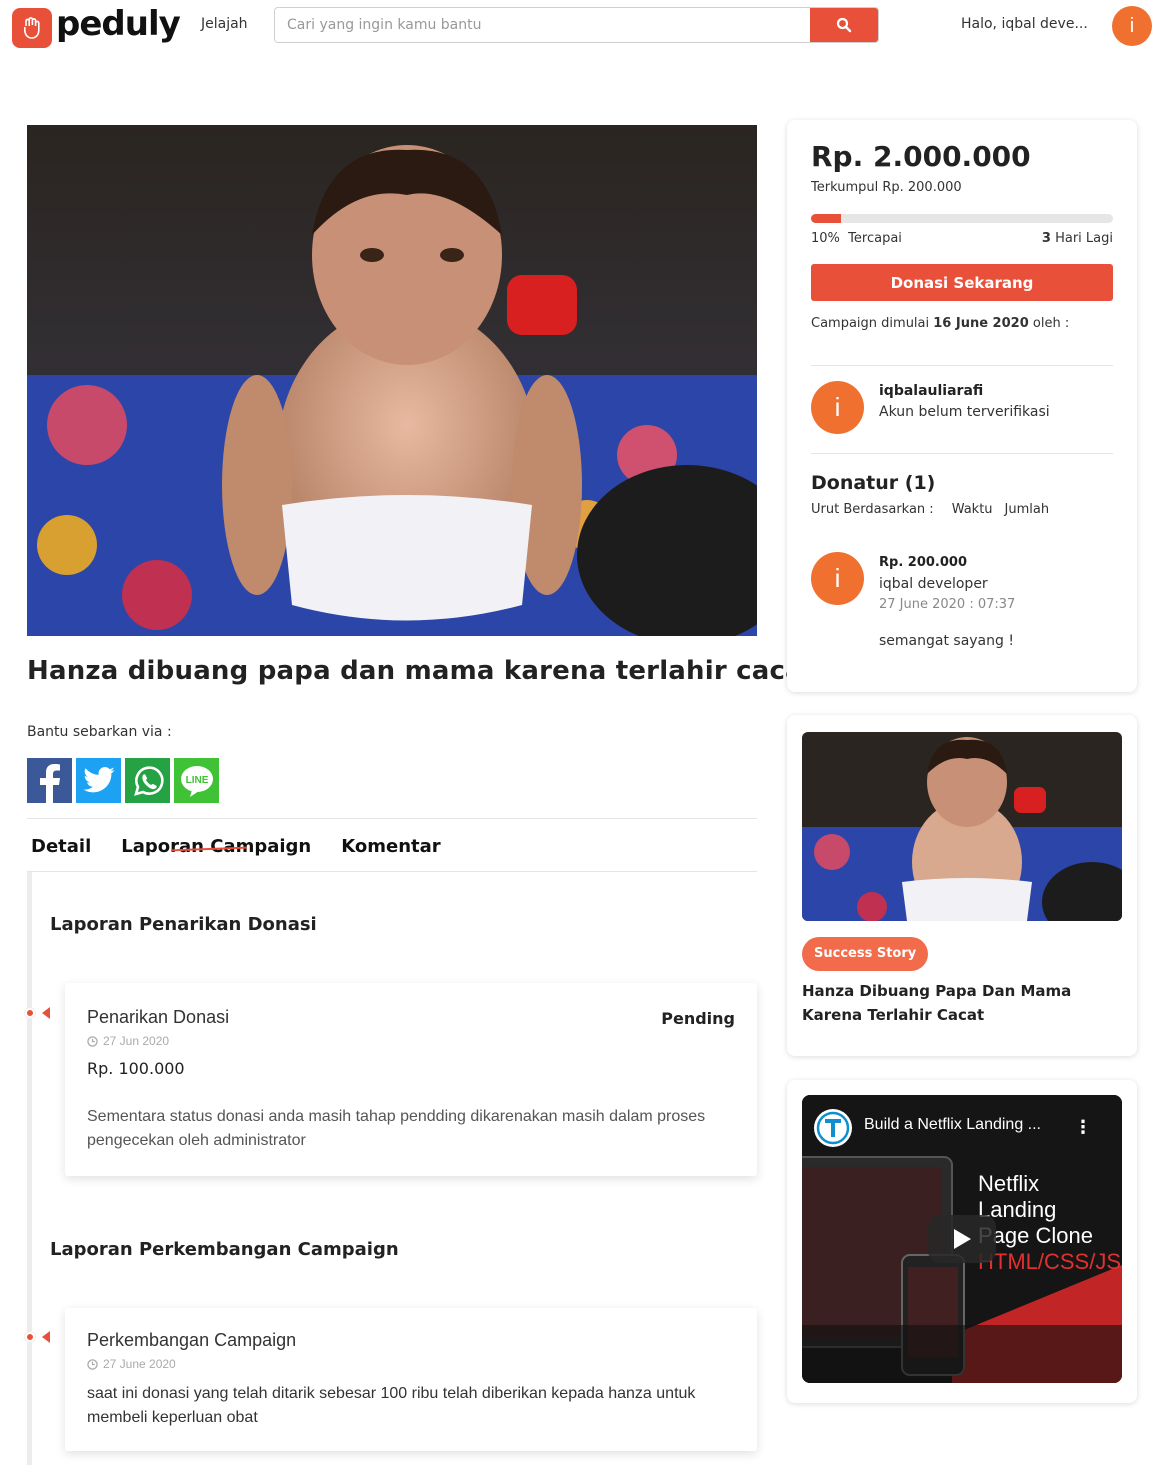 The height and width of the screenshot is (1465, 1165). I want to click on withdrawal-title: Penarikan Donasi, so click(158, 1017).